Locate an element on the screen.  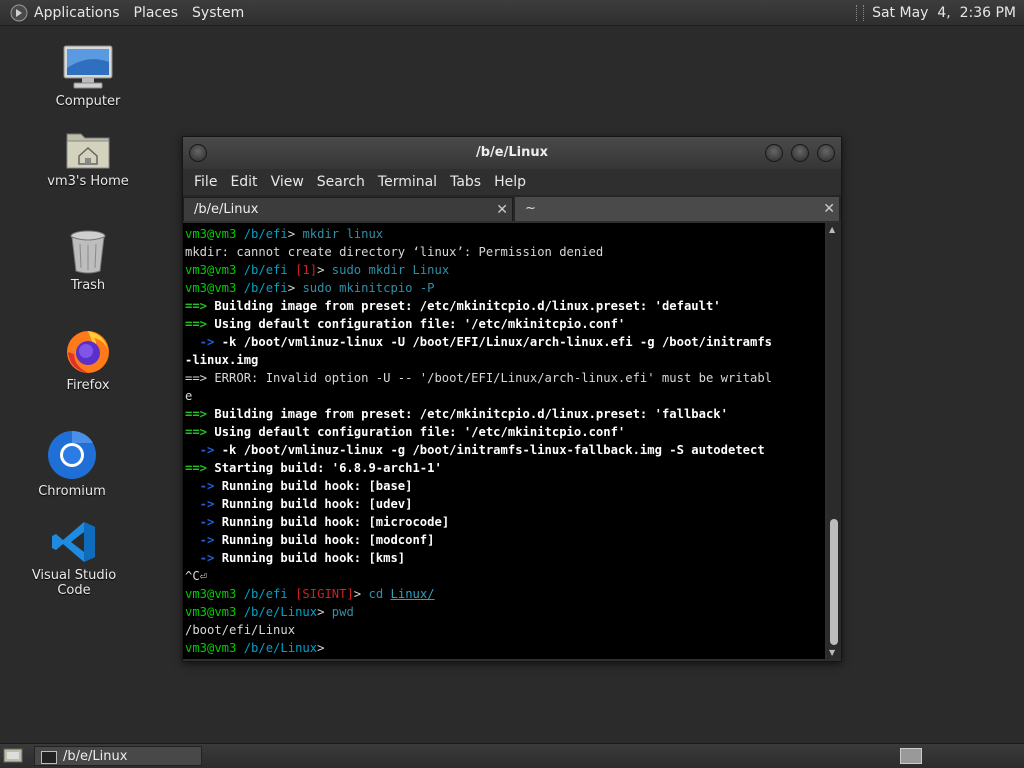
command: mkdir linux is located at coordinates (343, 234).